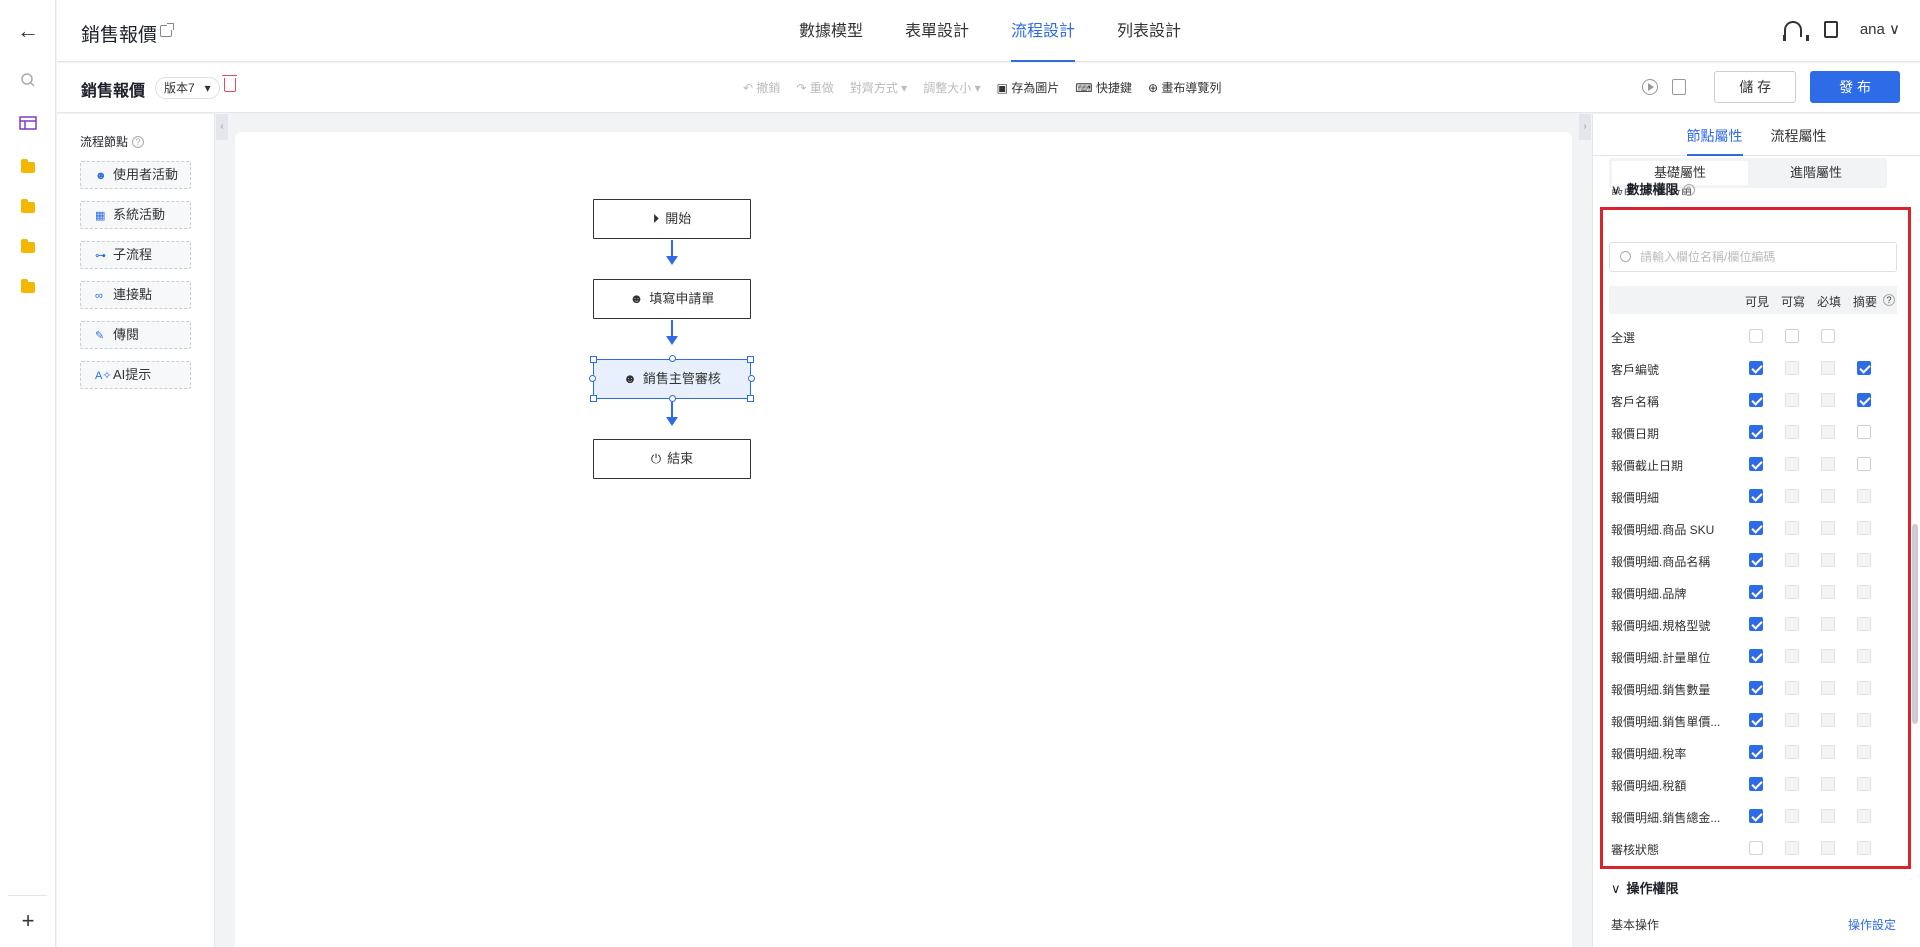 Image resolution: width=1920 pixels, height=947 pixels. I want to click on tab-node-properties: 節點屬性, so click(1714, 135).